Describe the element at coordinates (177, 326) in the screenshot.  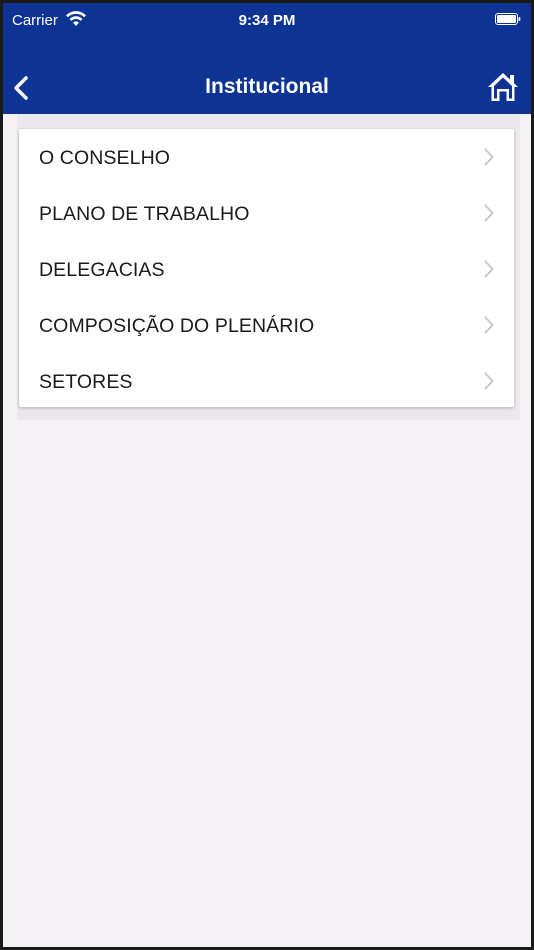
I see `list-item-label: COMPOSIÇÃO DO PLENÁRIO` at that location.